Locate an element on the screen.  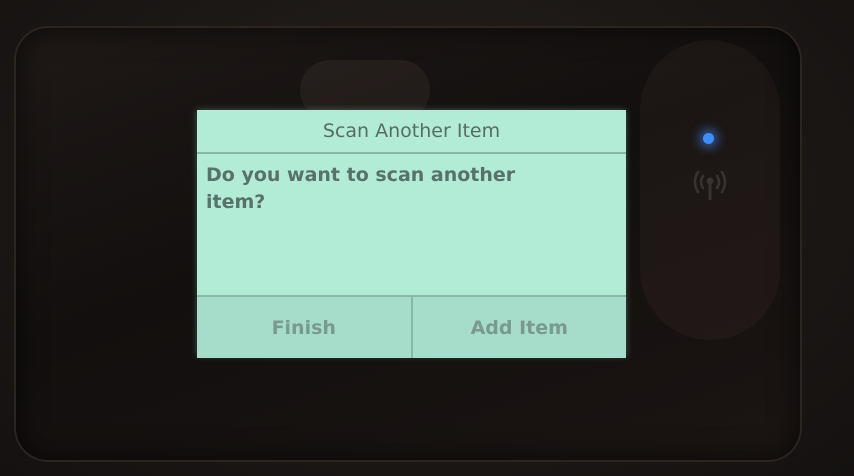
dialog-title: Scan Another Item is located at coordinates (411, 132).